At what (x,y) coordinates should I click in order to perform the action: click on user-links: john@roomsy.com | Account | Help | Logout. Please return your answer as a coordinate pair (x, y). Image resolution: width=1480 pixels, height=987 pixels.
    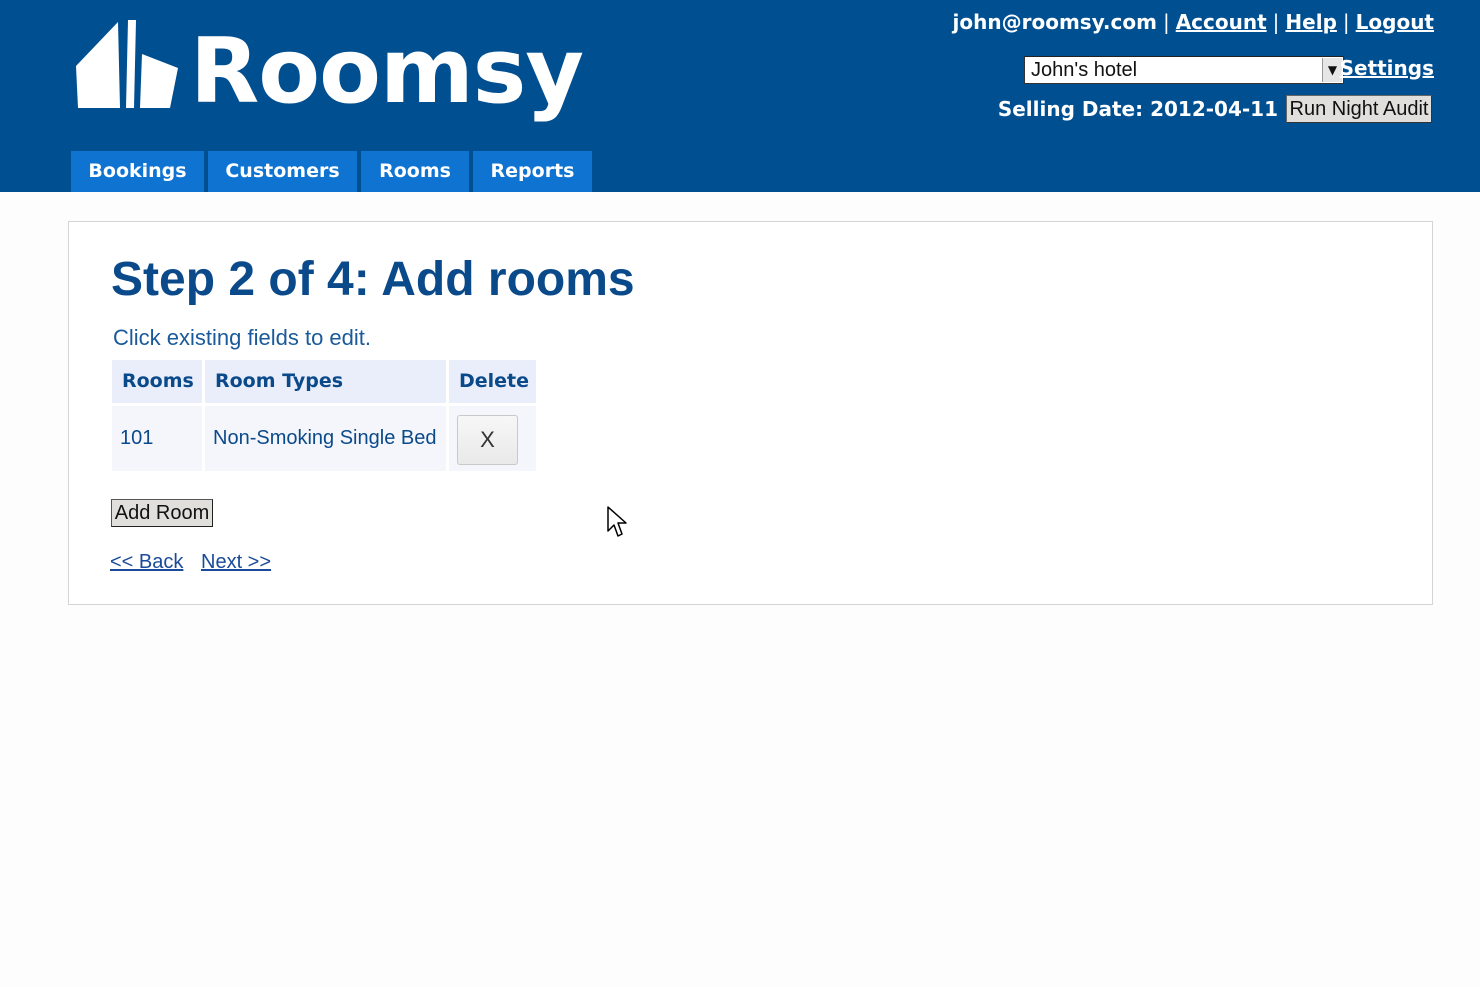
    Looking at the image, I should click on (1193, 22).